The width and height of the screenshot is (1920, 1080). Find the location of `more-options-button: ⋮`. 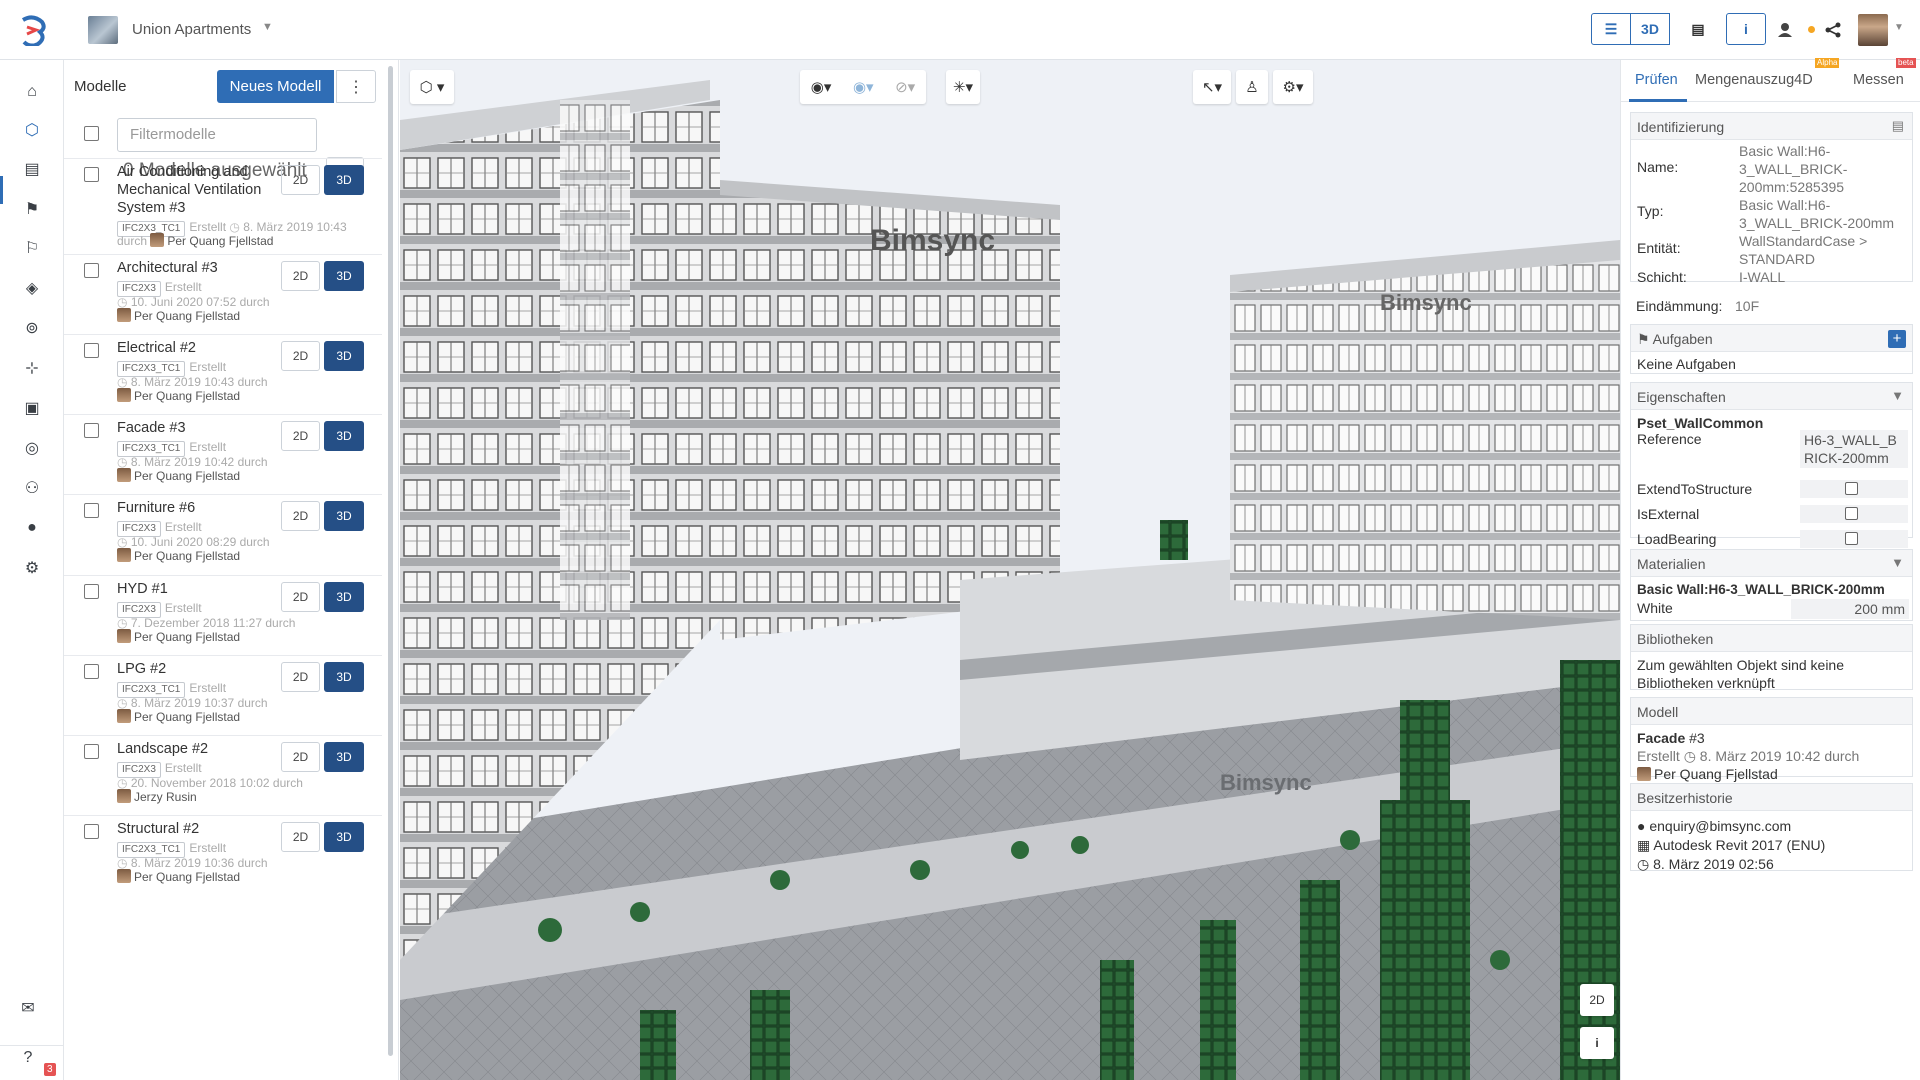

more-options-button: ⋮ is located at coordinates (356, 86).